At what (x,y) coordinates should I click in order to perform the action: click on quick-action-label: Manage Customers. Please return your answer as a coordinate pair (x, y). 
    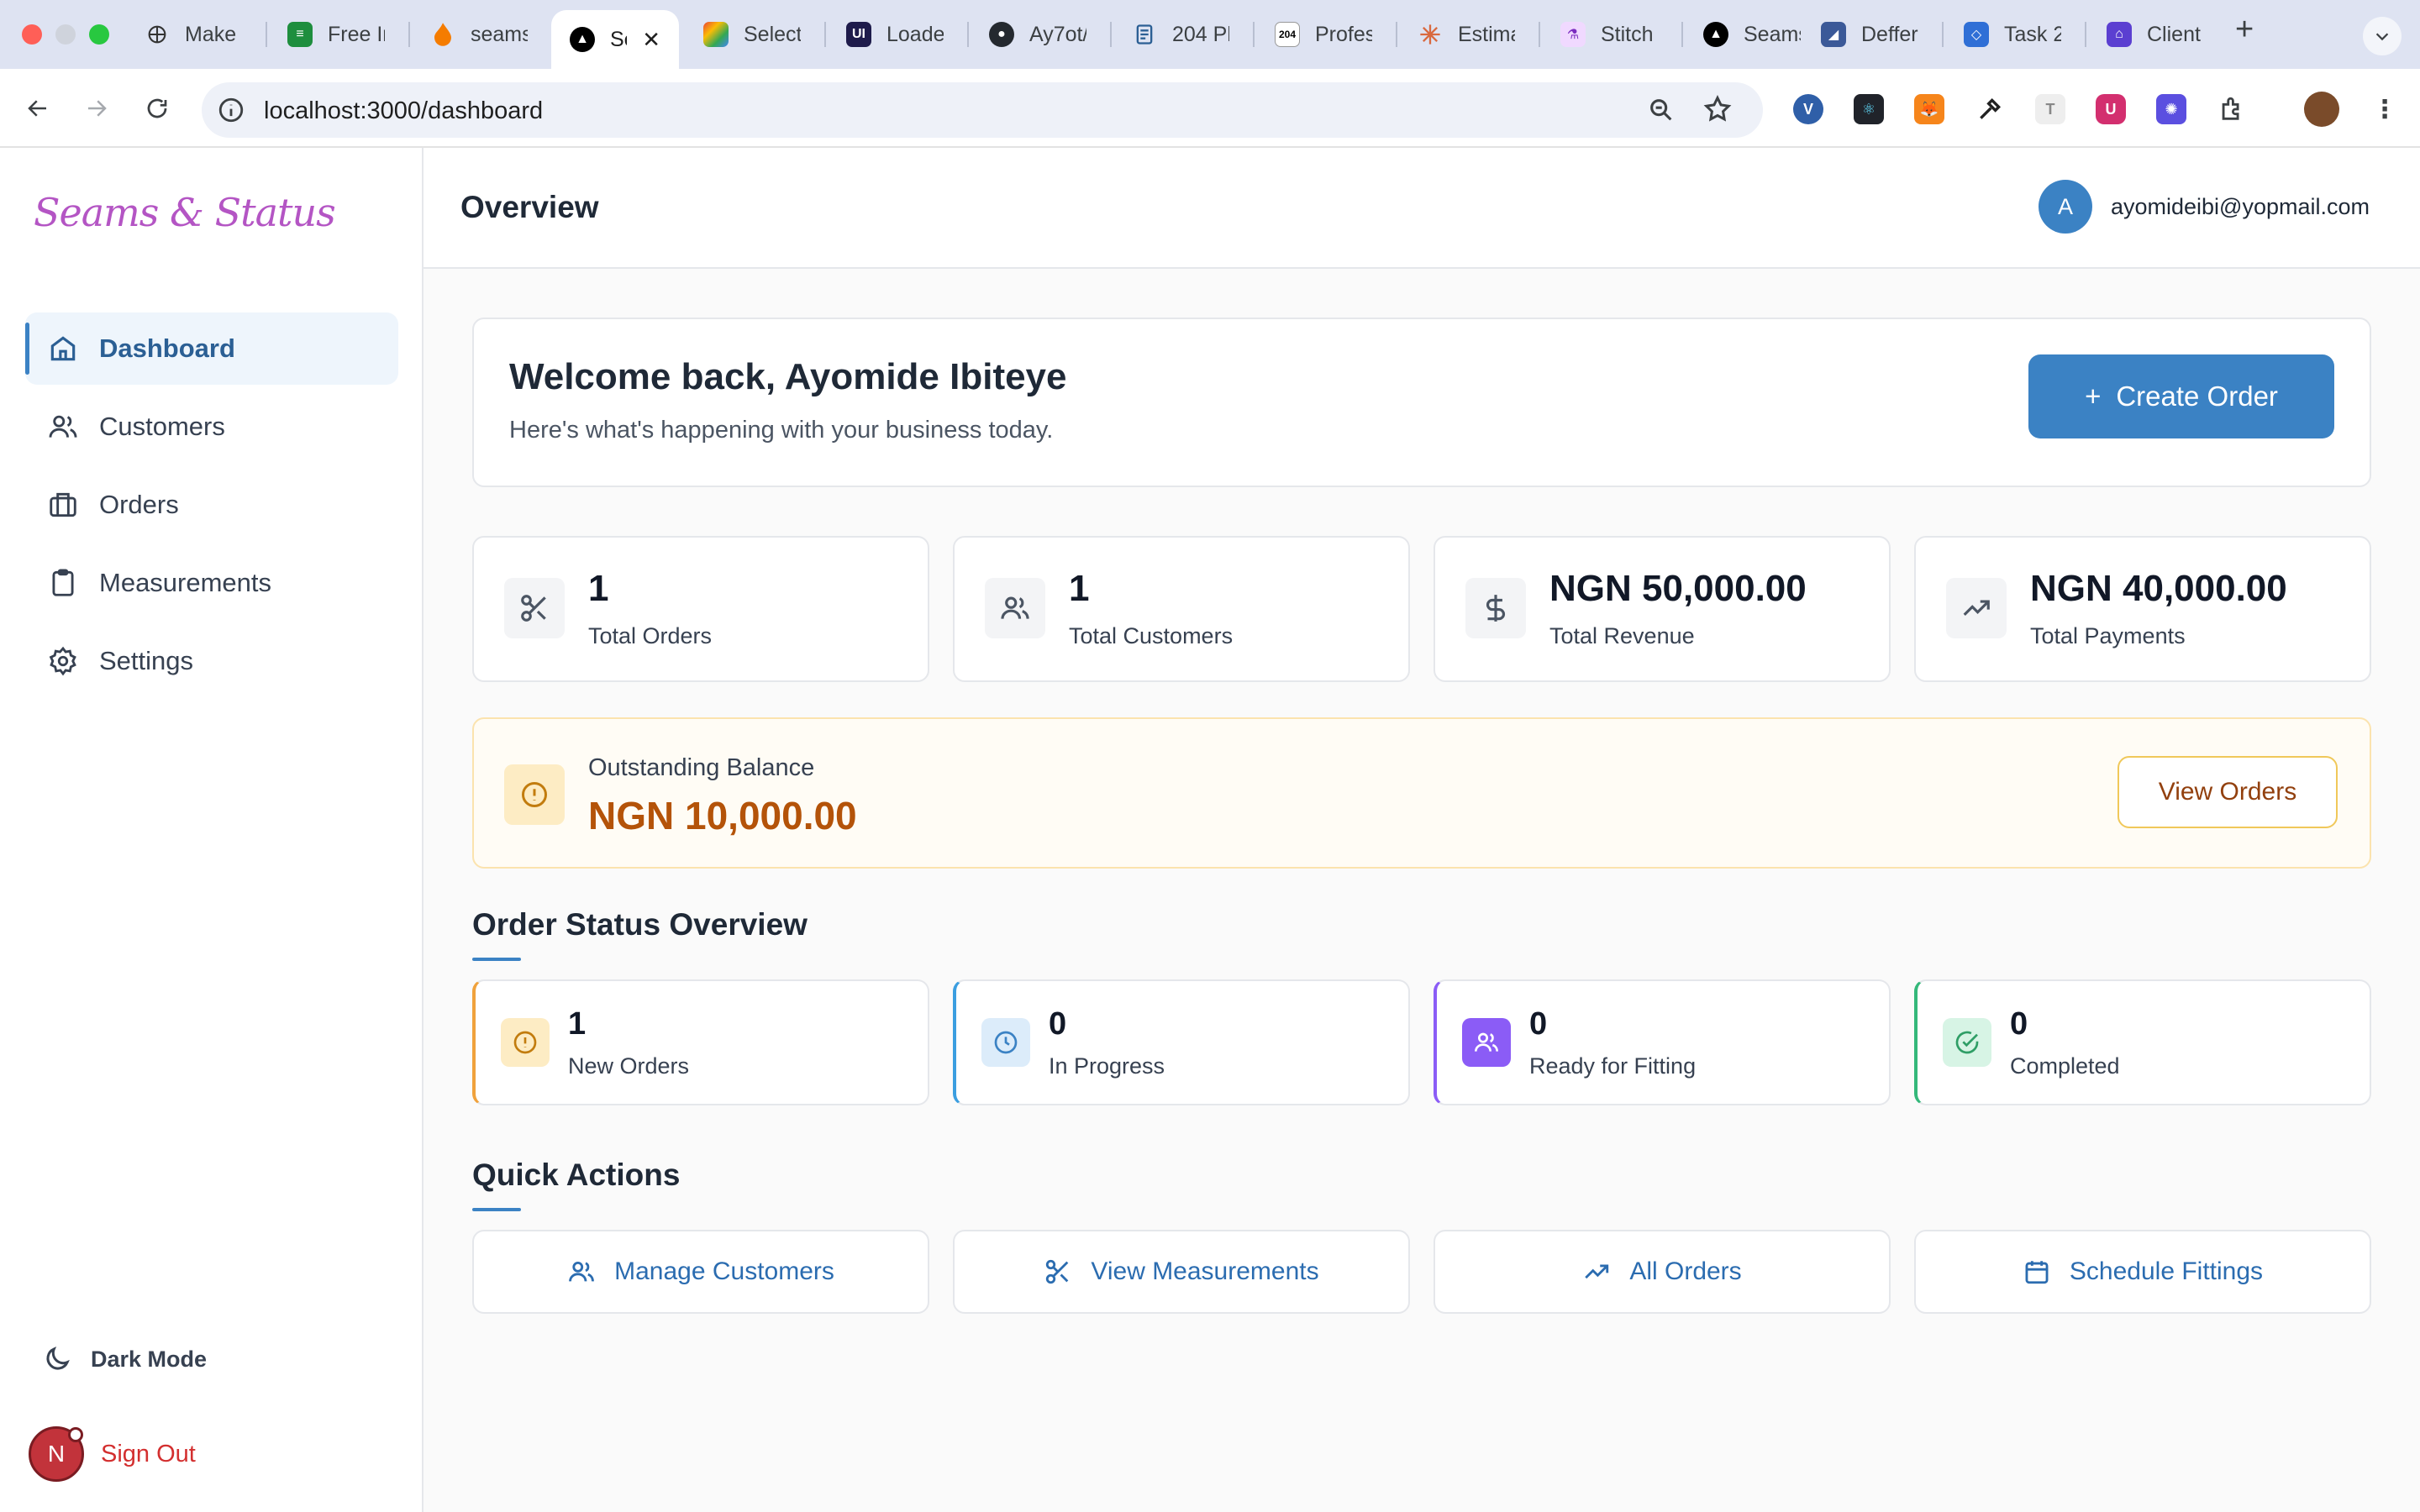
    Looking at the image, I should click on (724, 1271).